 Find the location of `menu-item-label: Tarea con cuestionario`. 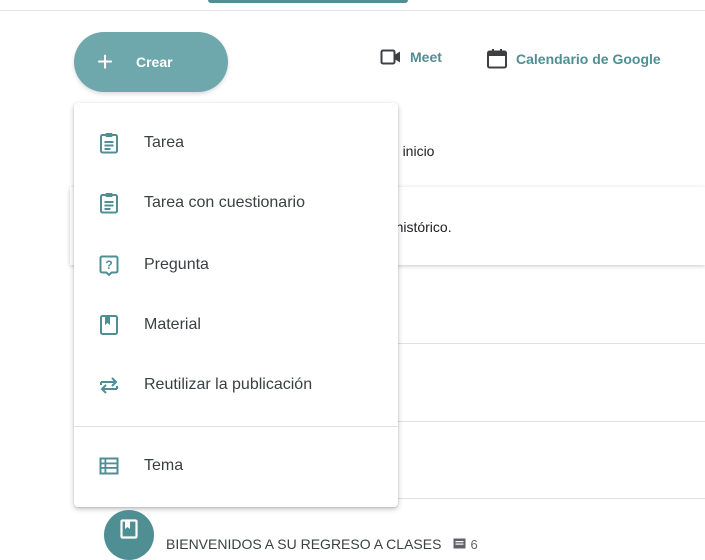

menu-item-label: Tarea con cuestionario is located at coordinates (224, 202).